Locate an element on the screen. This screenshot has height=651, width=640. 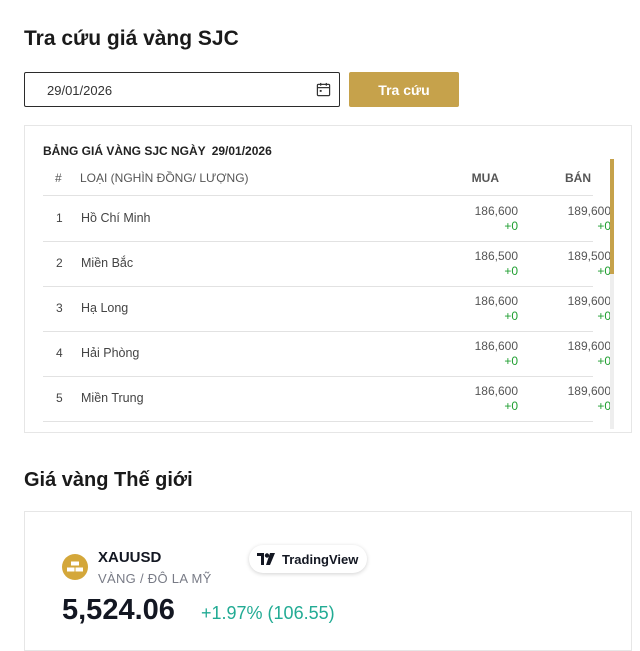
scrollbar-thumb is located at coordinates (612, 216).